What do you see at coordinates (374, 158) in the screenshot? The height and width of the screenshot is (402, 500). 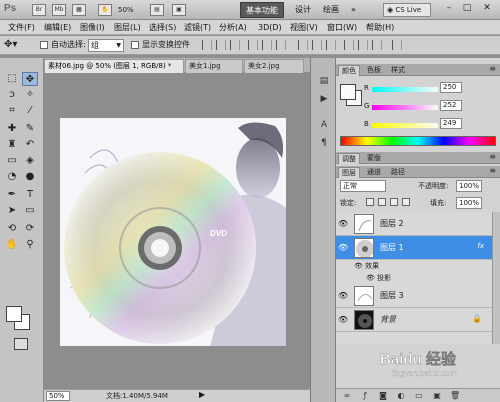 I see `tab-masks: 蒙版` at bounding box center [374, 158].